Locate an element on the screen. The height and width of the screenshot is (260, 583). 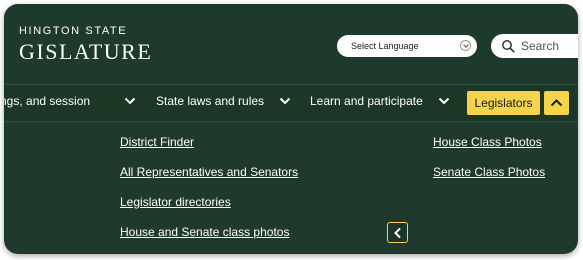
scroll-left-button is located at coordinates (397, 232).